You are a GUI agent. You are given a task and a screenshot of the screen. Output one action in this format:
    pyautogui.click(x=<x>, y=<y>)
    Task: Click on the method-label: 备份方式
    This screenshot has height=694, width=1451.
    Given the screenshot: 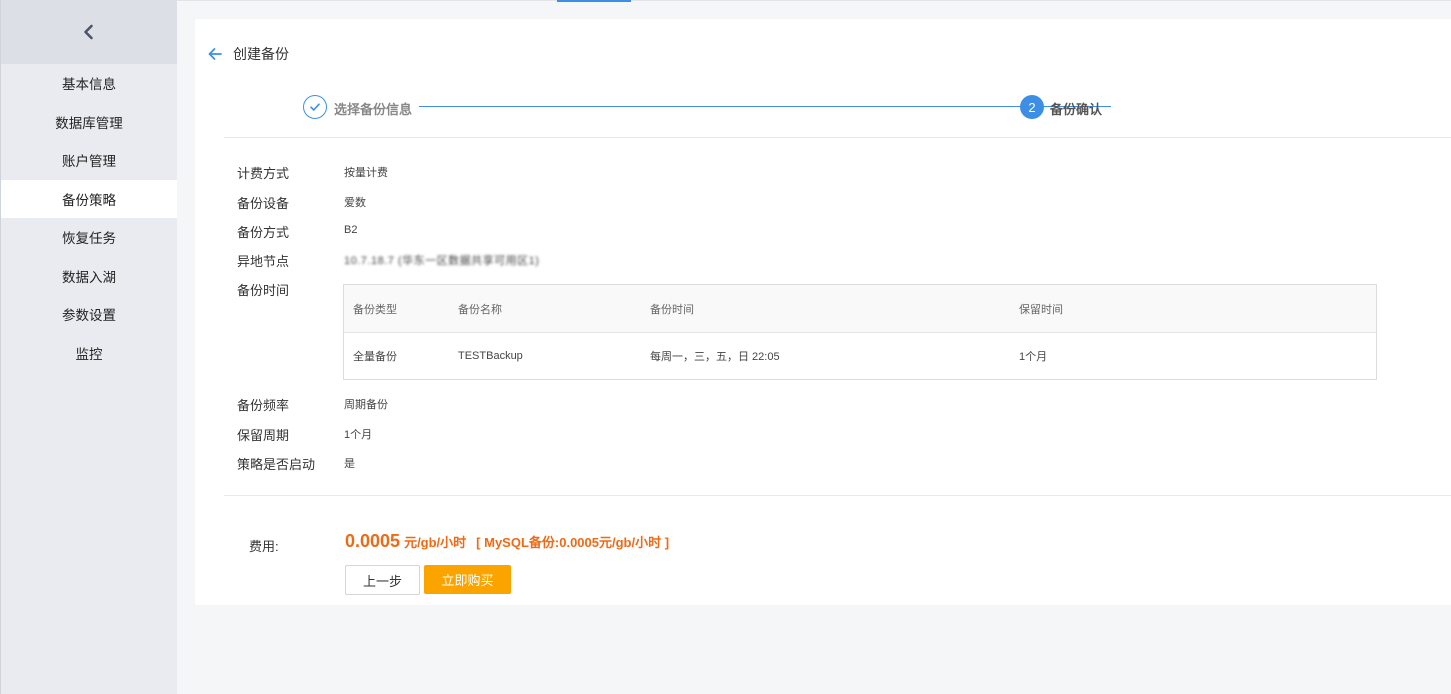 What is the action you would take?
    pyautogui.click(x=263, y=232)
    